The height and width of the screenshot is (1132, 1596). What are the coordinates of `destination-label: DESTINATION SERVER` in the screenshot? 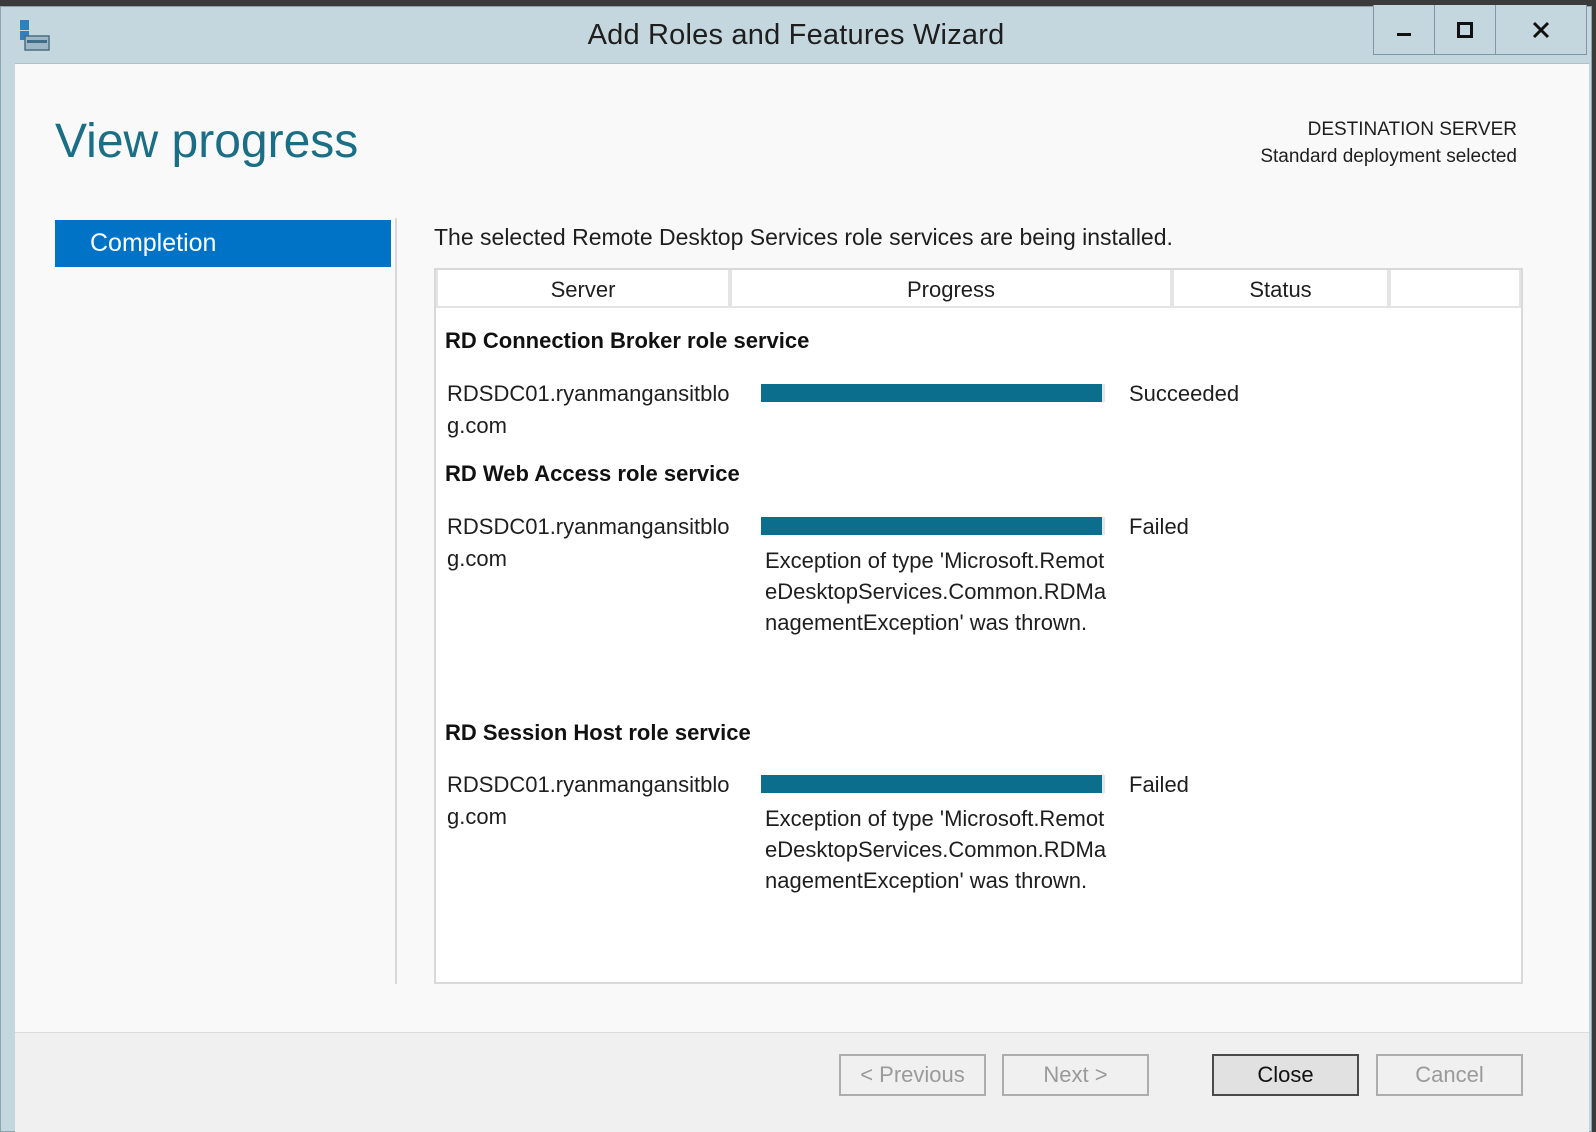 It's located at (1412, 129).